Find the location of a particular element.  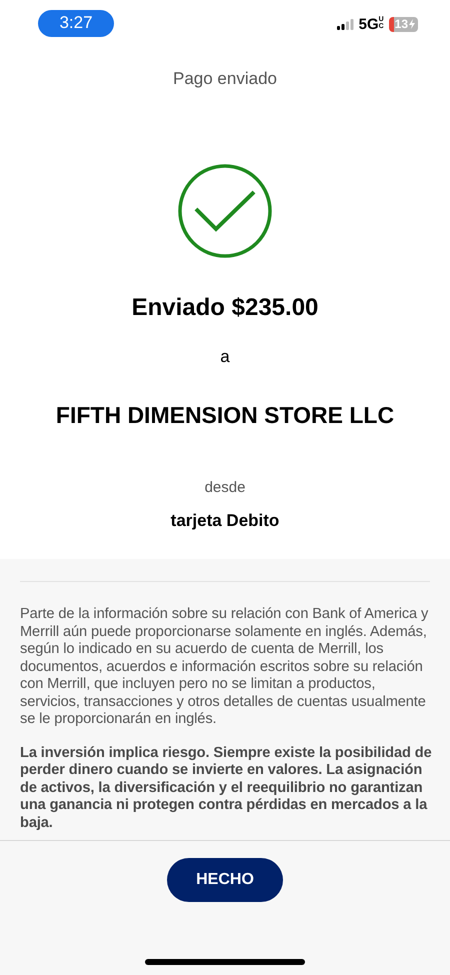

from-label: desde is located at coordinates (225, 487).